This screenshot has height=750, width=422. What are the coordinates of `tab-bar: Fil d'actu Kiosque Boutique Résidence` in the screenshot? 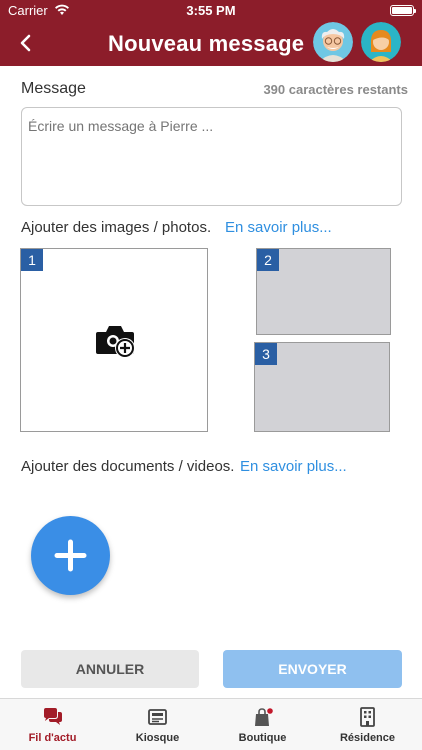 It's located at (211, 724).